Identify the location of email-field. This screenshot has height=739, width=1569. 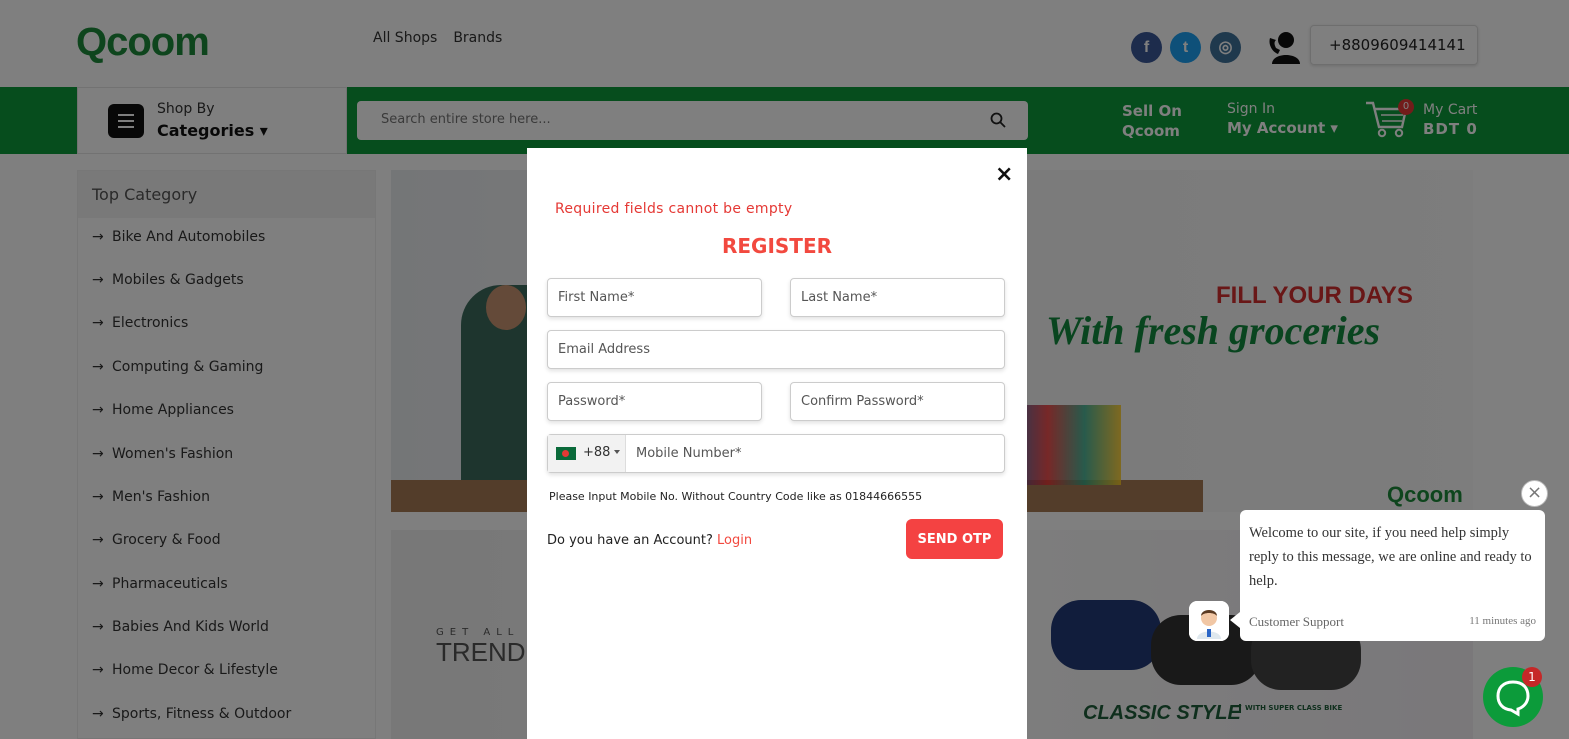
(776, 349).